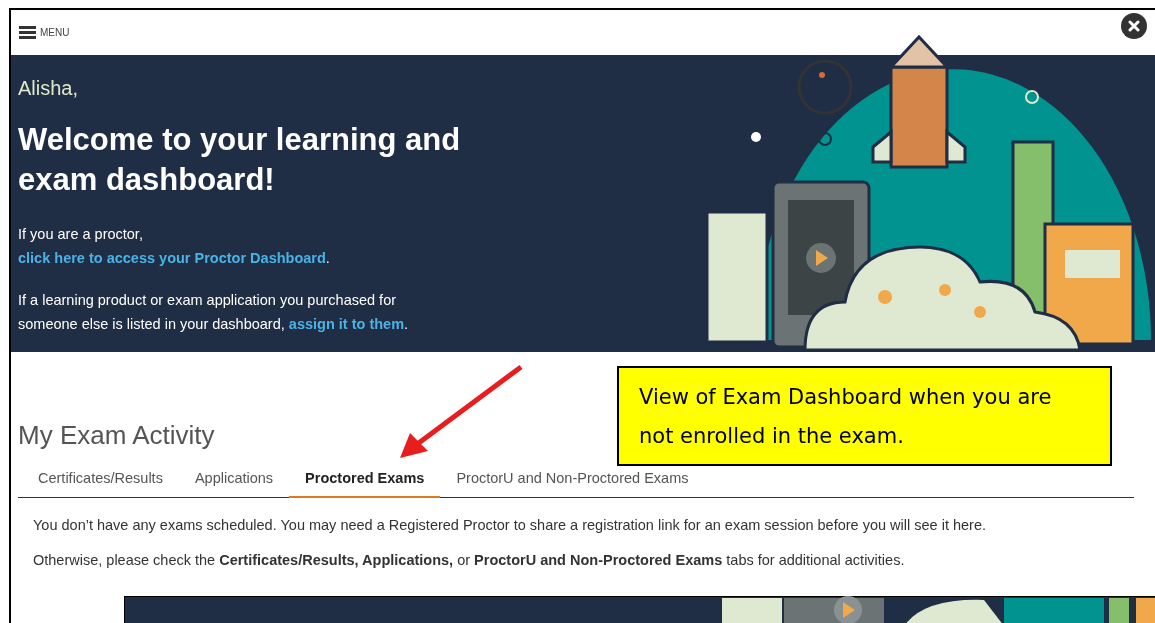 This screenshot has width=1155, height=623. What do you see at coordinates (240, 160) in the screenshot?
I see `welcome-heading: Welcome to your learning and exam dashboard!` at bounding box center [240, 160].